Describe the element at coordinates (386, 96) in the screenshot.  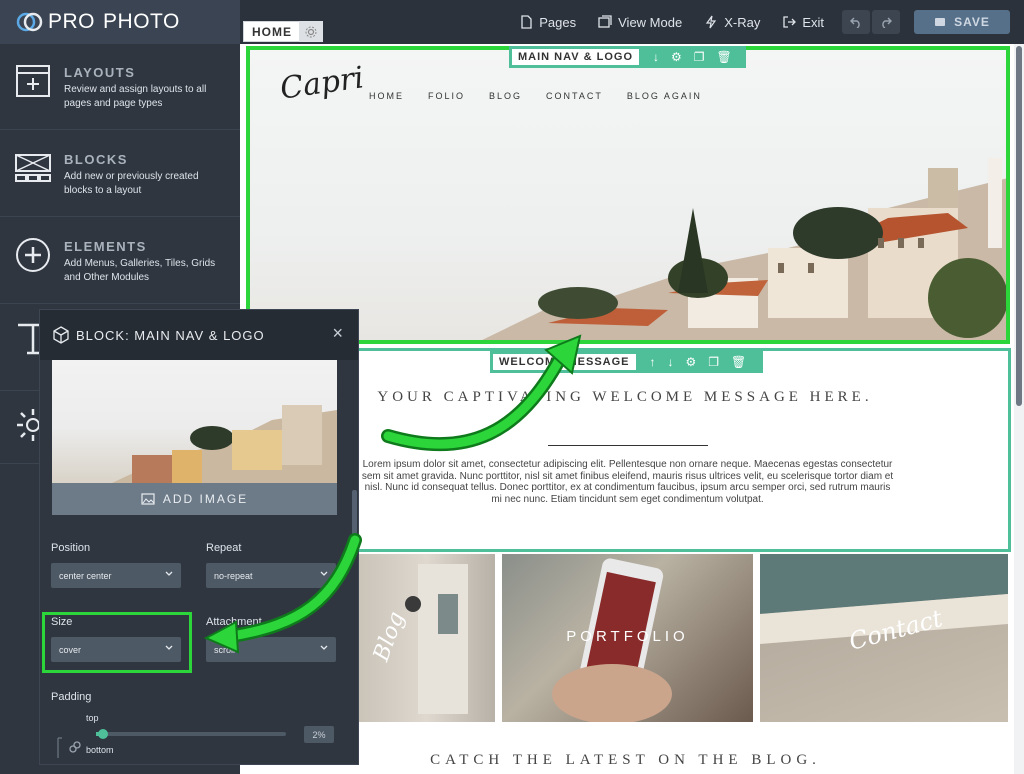
I see `site-nav-item-home: HOME` at that location.